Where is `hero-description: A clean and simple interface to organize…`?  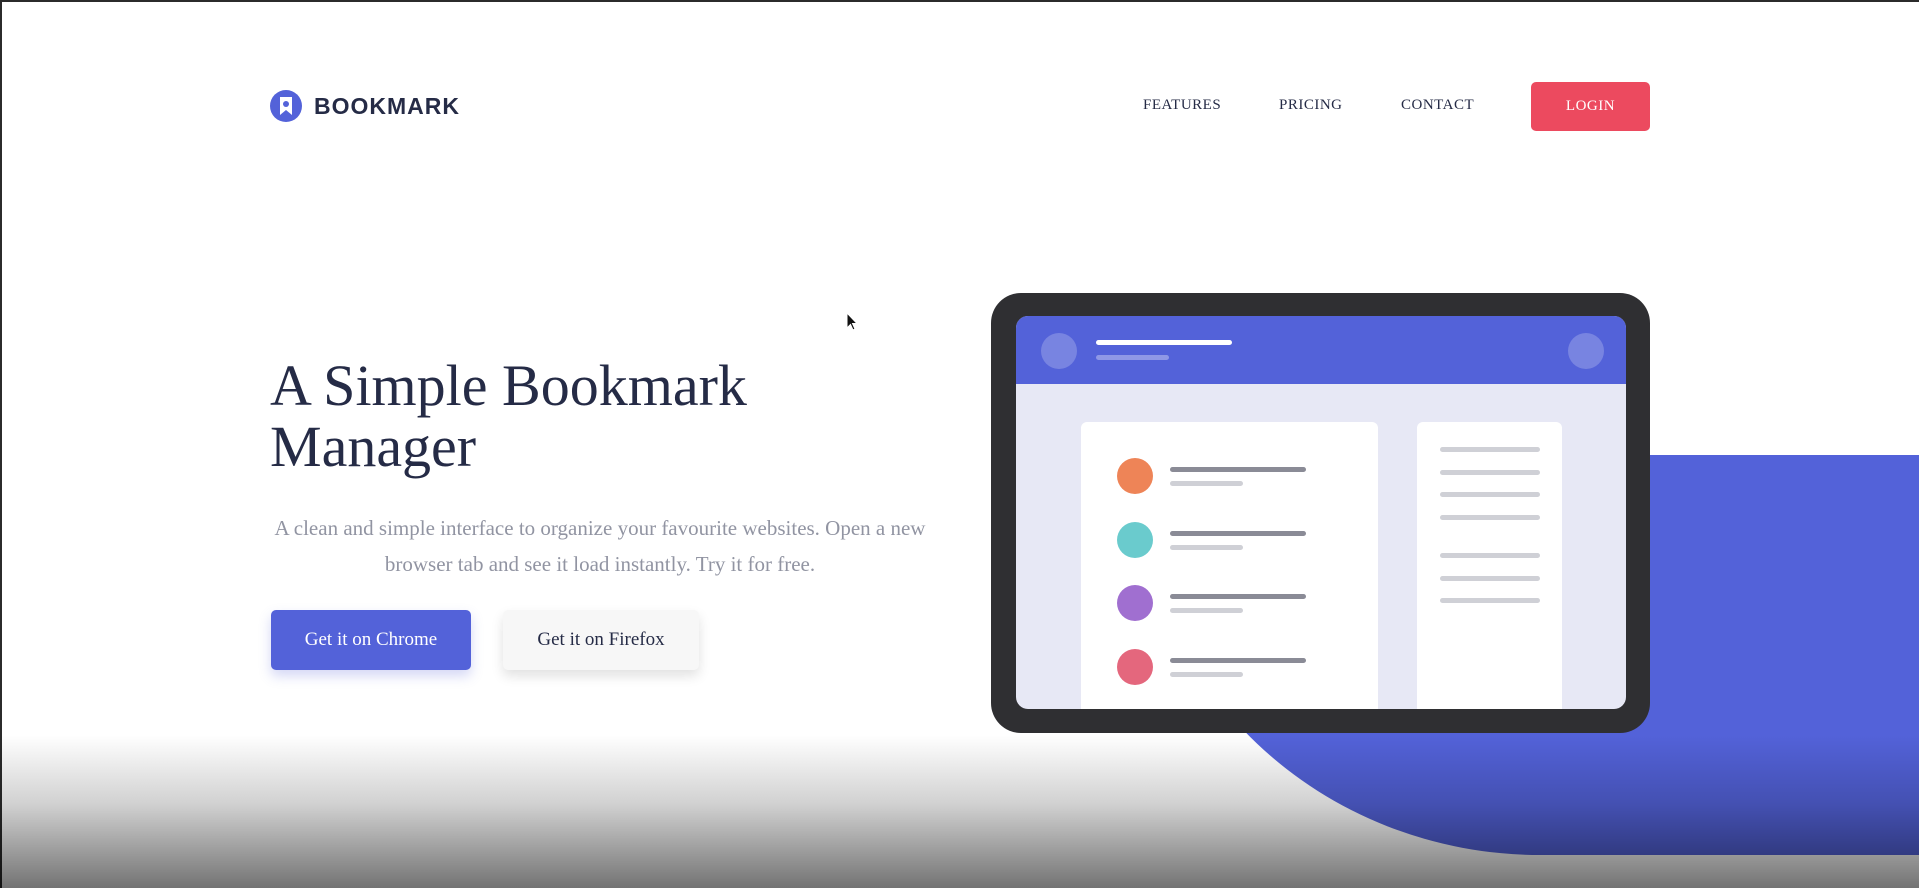 hero-description: A clean and simple interface to organize… is located at coordinates (600, 546).